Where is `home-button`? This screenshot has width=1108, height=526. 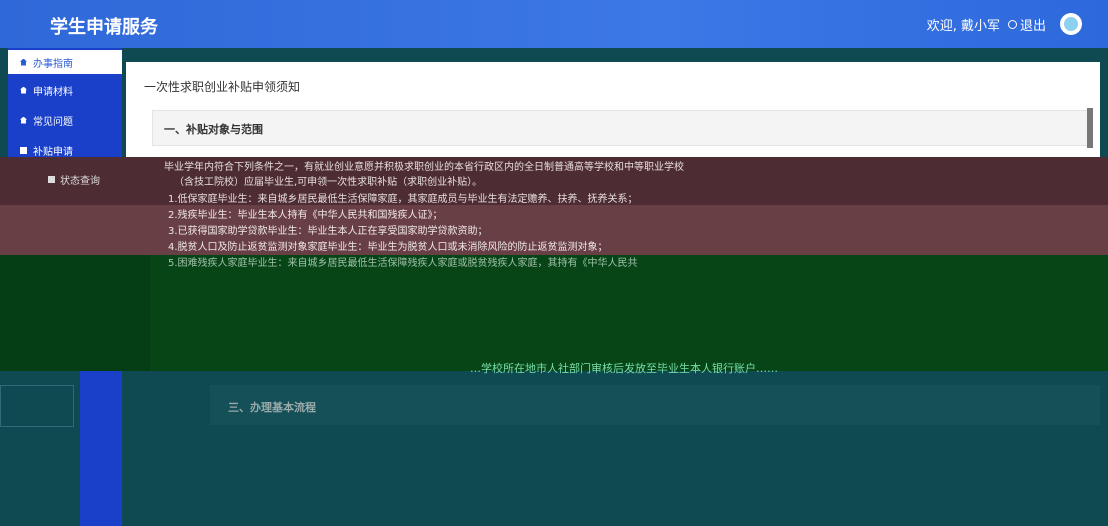 home-button is located at coordinates (1071, 24).